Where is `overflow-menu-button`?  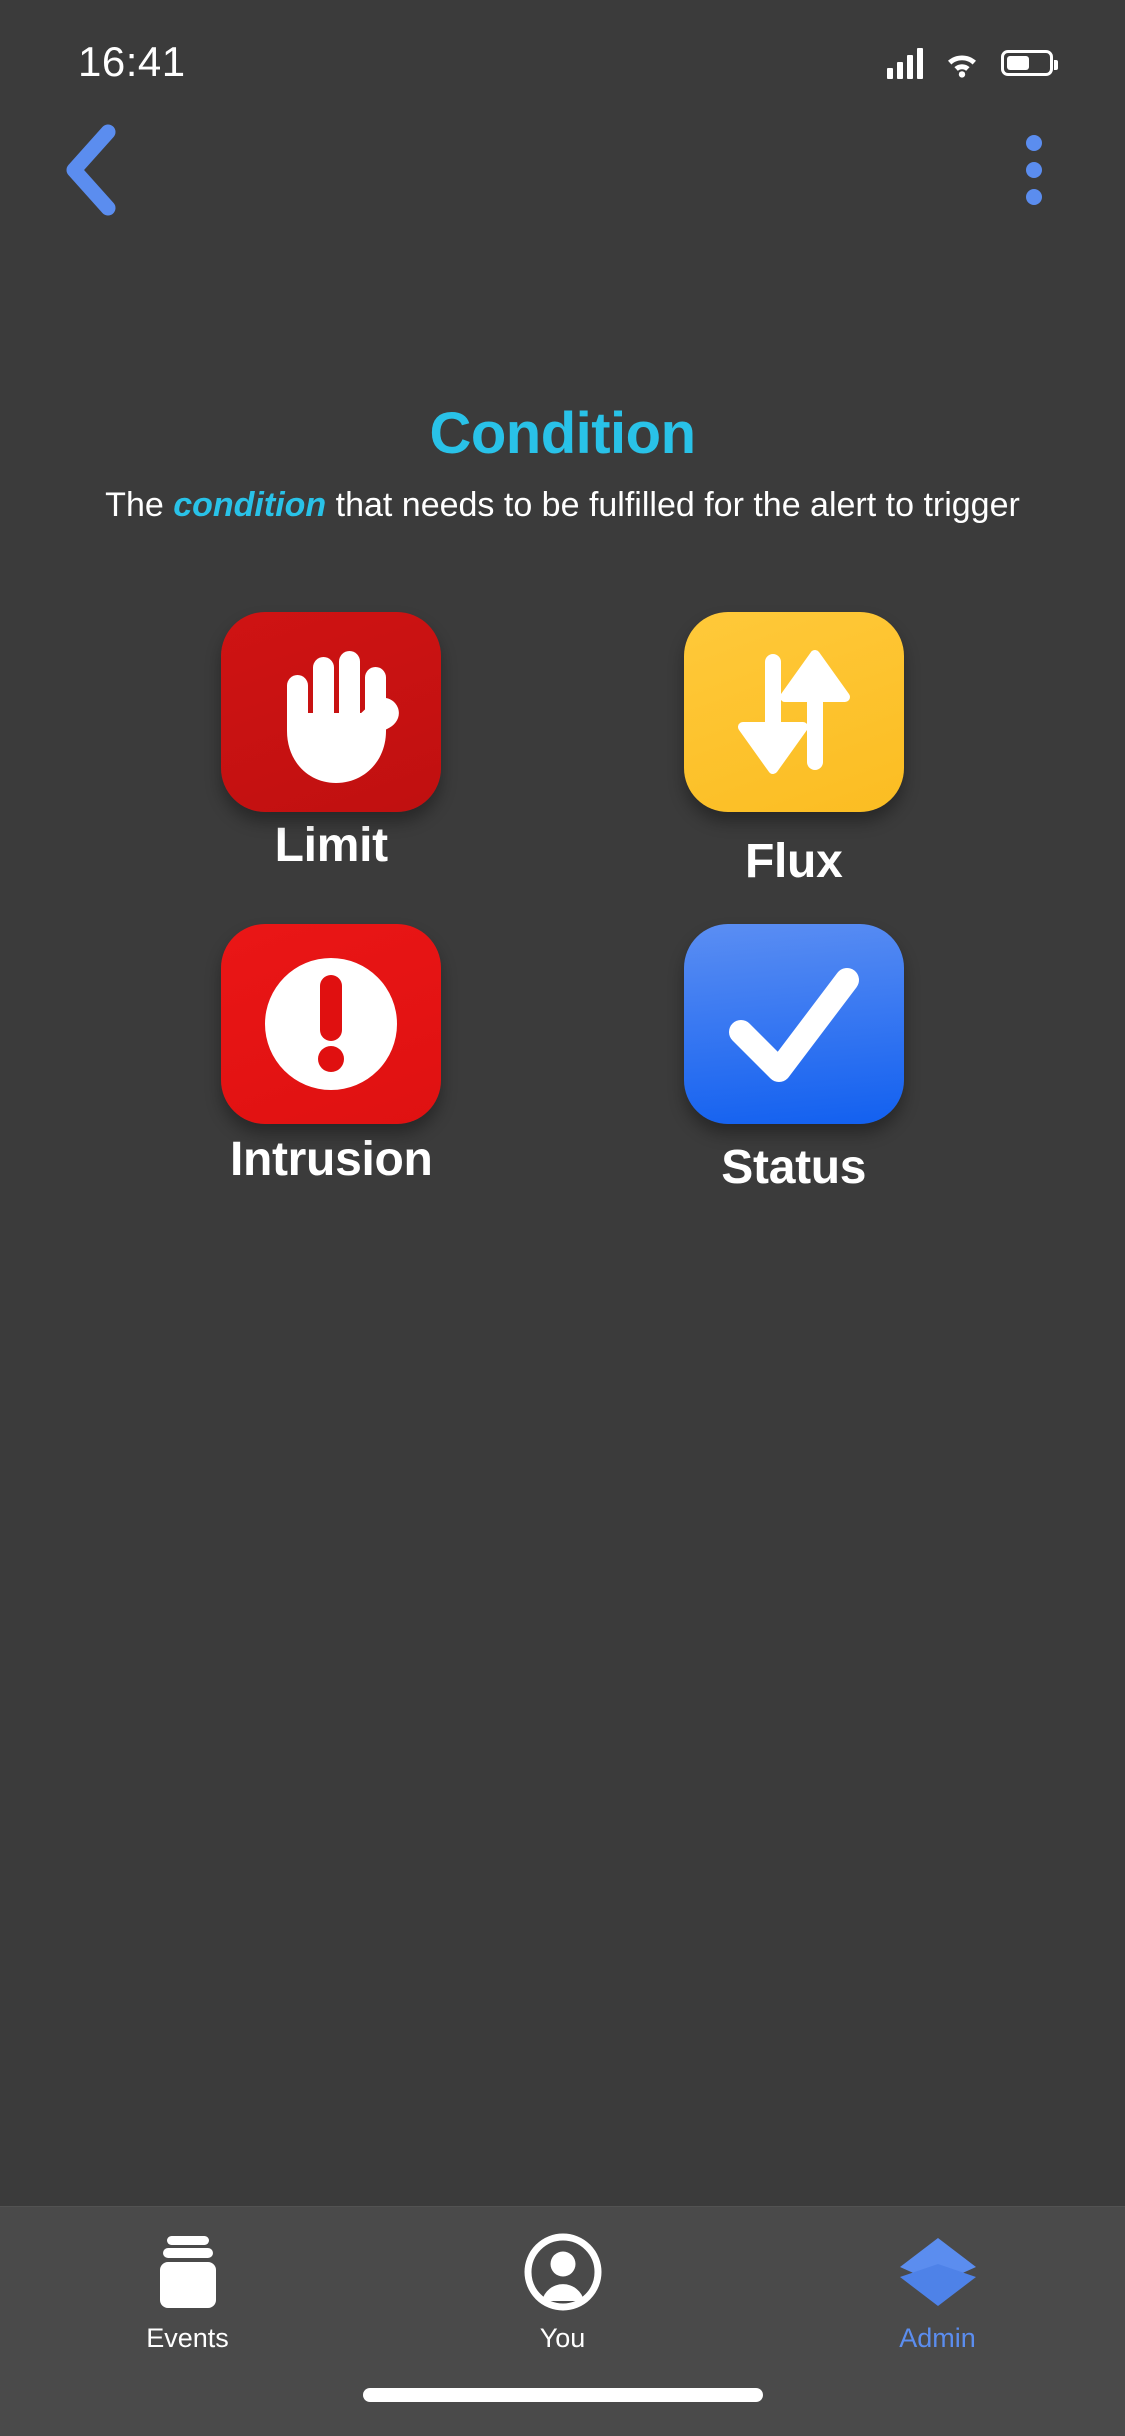
overflow-menu-button is located at coordinates (1034, 170).